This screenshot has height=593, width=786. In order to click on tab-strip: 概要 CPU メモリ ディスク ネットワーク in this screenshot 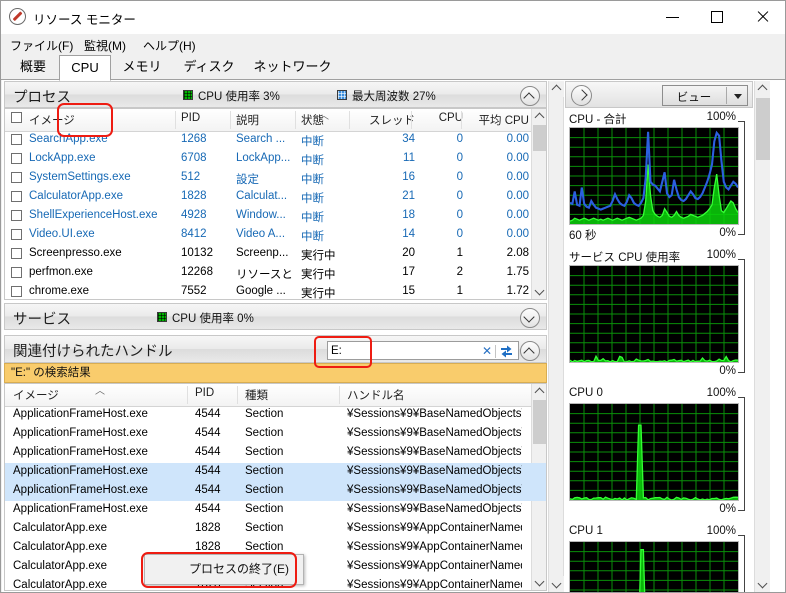, I will do `click(393, 95)`.